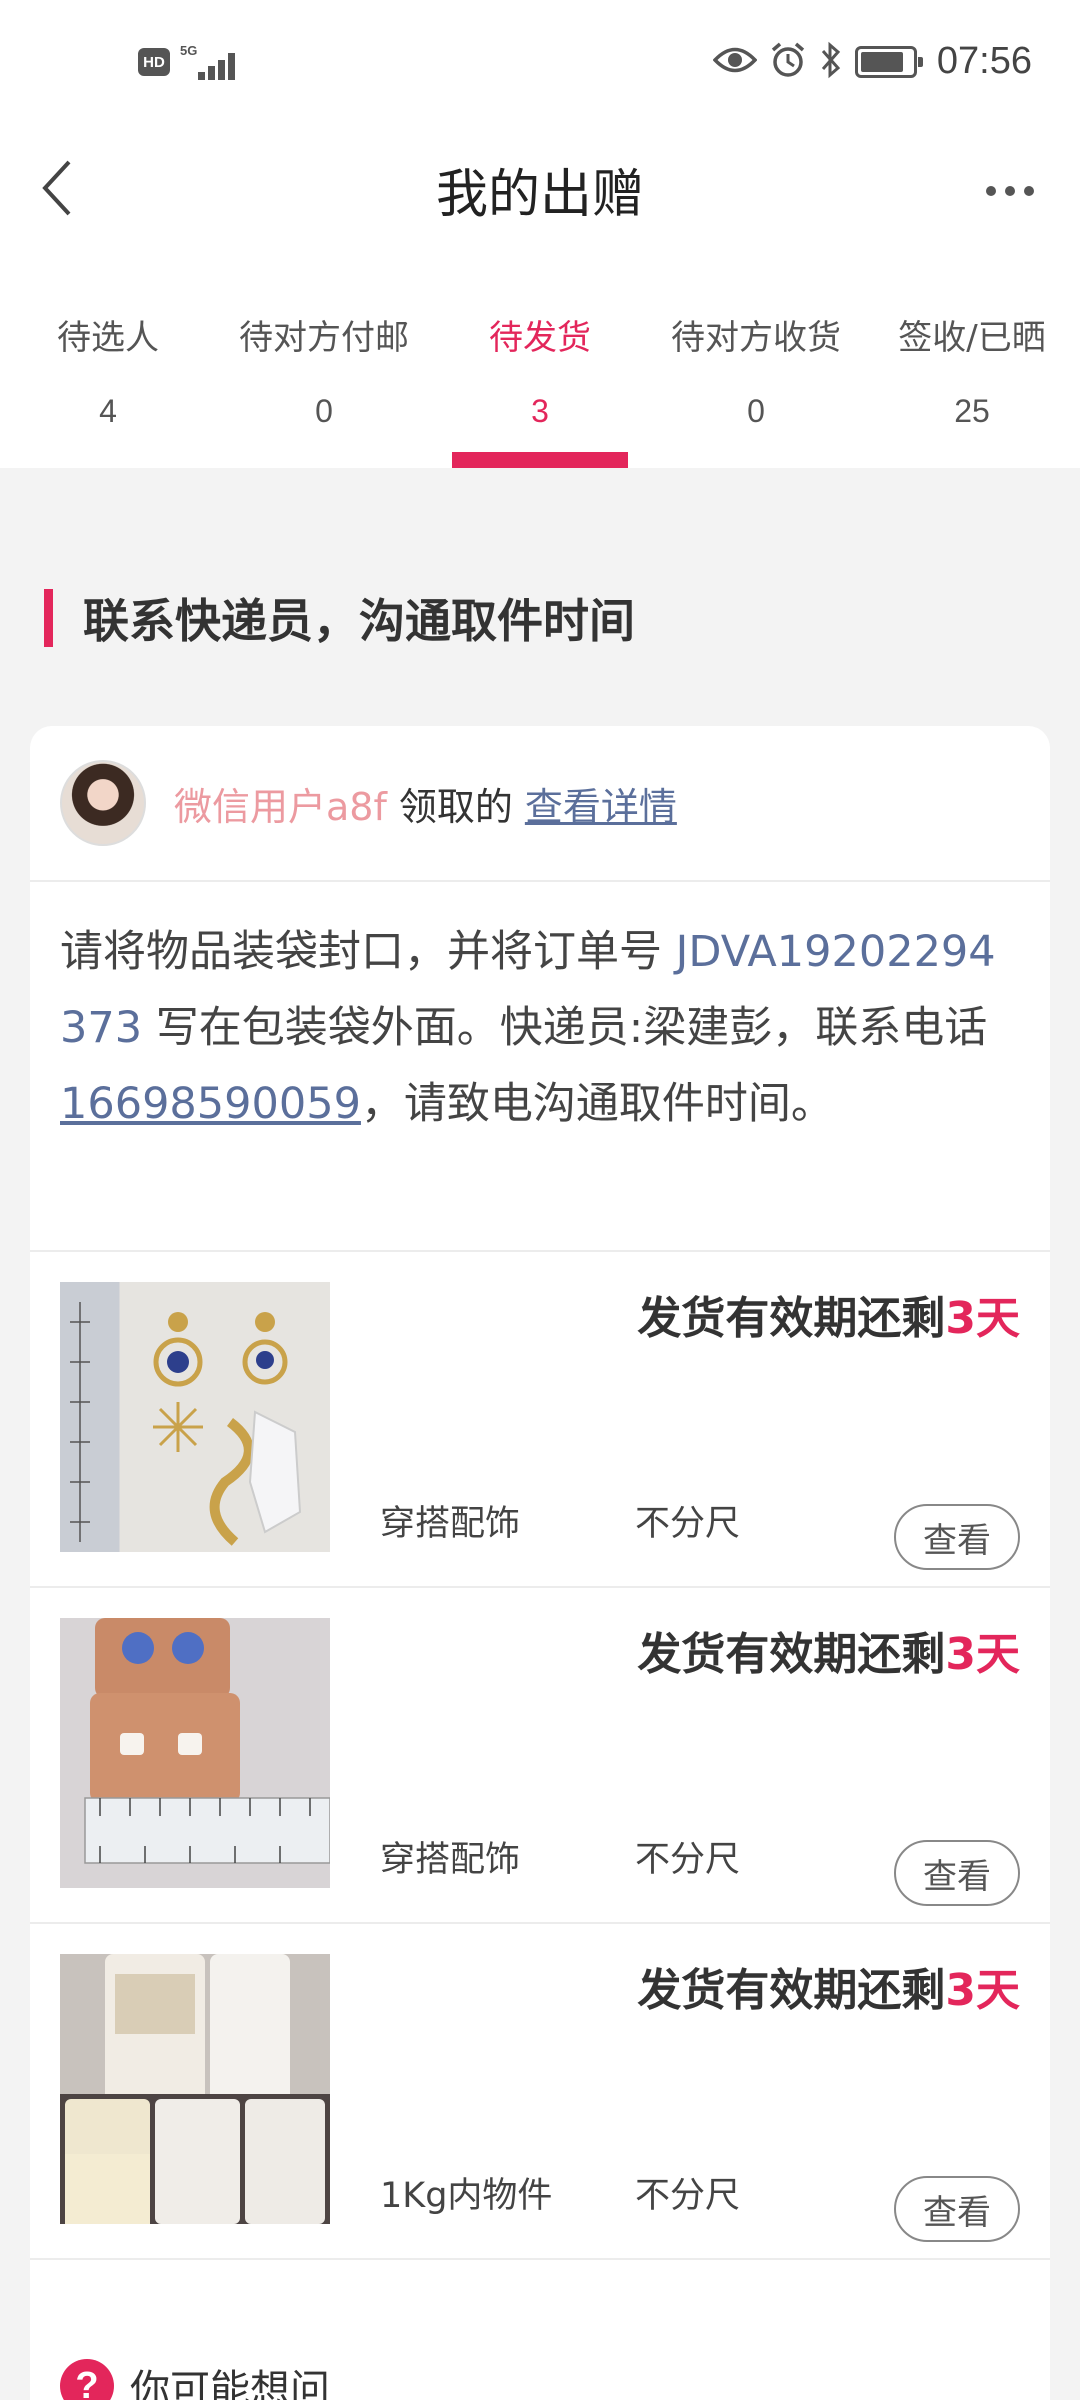 The image size is (1080, 2400). What do you see at coordinates (540, 460) in the screenshot?
I see `active-tab-indicator` at bounding box center [540, 460].